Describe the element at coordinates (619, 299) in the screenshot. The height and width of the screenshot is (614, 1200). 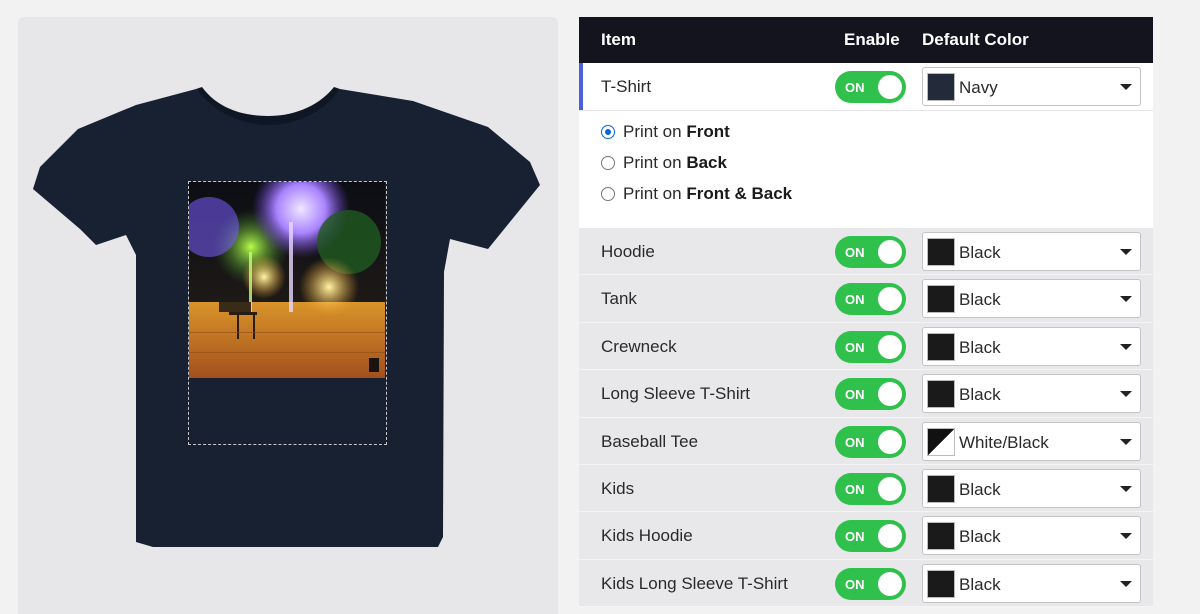
I see `product-name: Tank` at that location.